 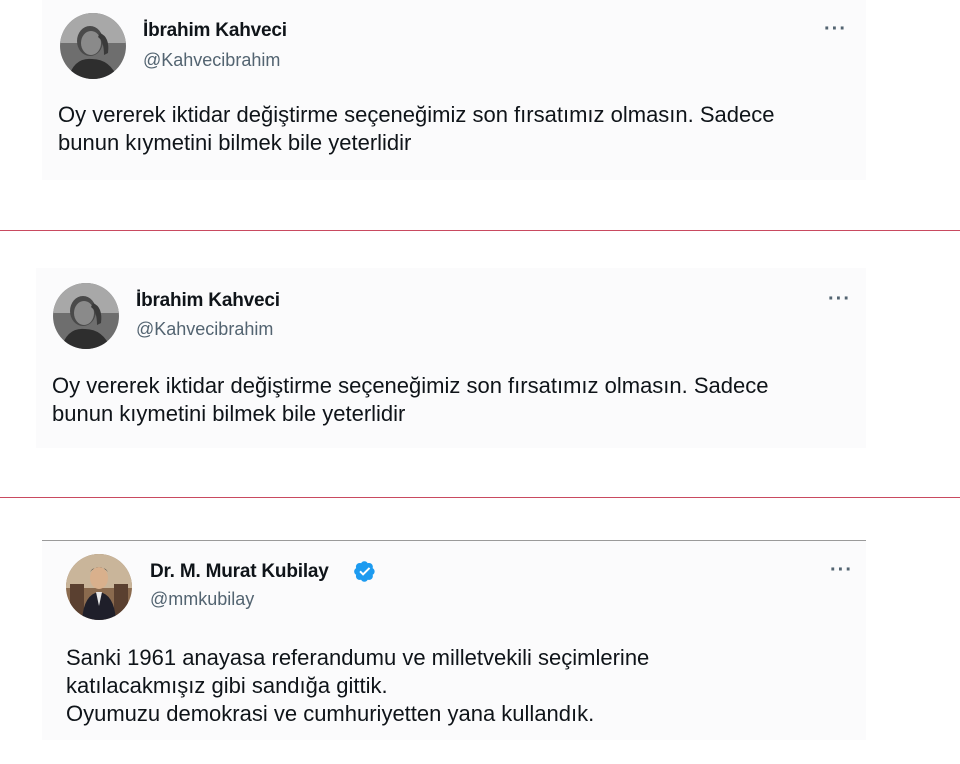 I want to click on display-name: Dr. M. Murat Kubilay, so click(x=239, y=572).